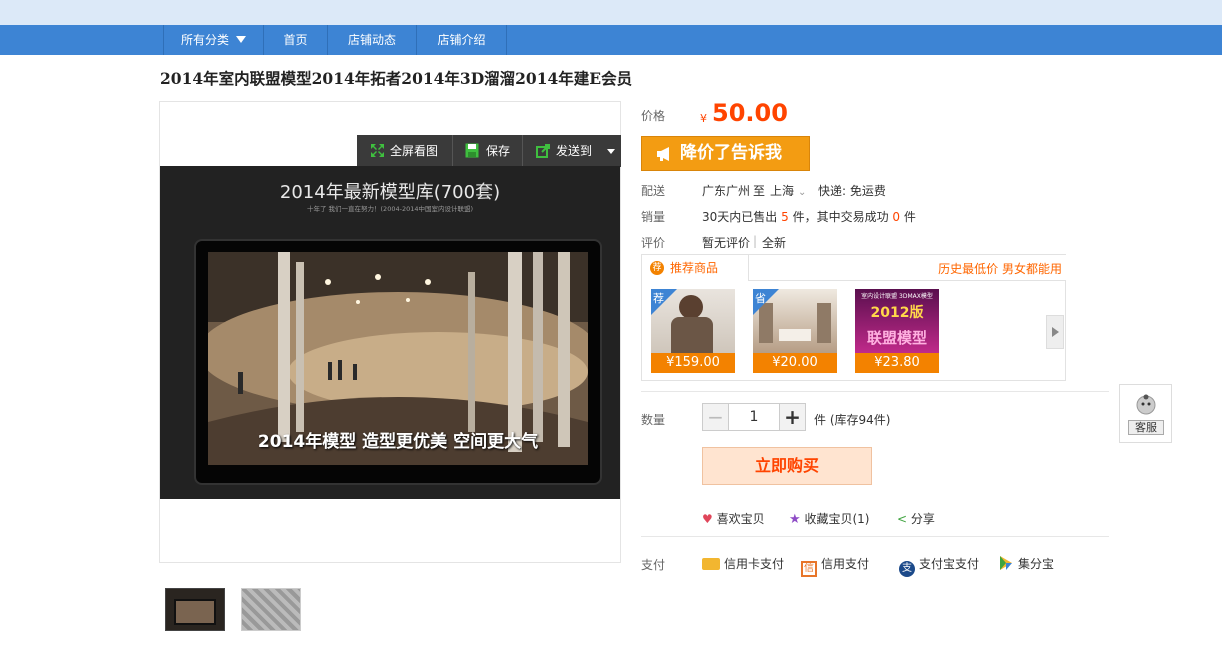 Image resolution: width=1222 pixels, height=667 pixels. Describe the element at coordinates (896, 217) in the screenshot. I see `success-count: 0` at that location.